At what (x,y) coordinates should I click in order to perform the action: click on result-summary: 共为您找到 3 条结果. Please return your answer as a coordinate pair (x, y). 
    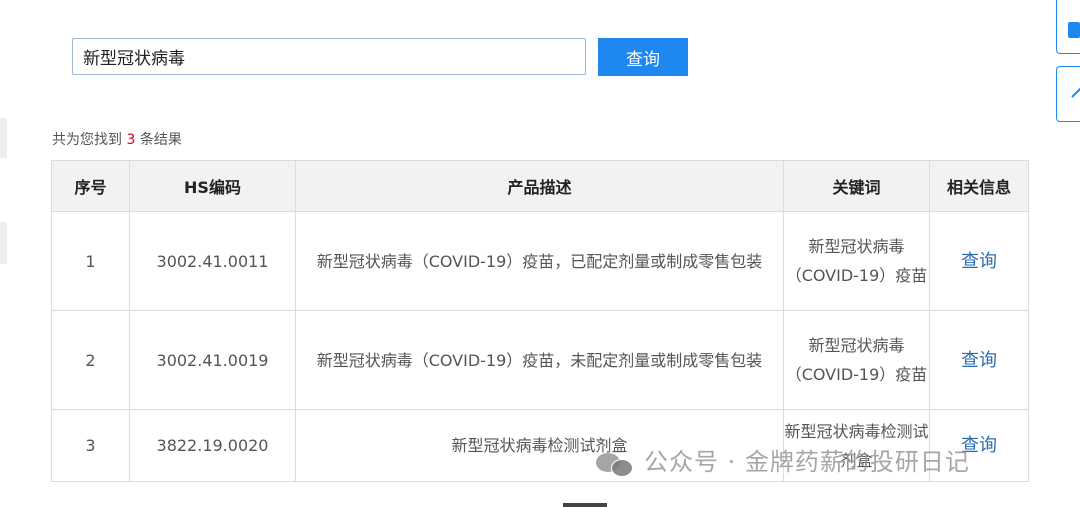
    Looking at the image, I should click on (117, 139).